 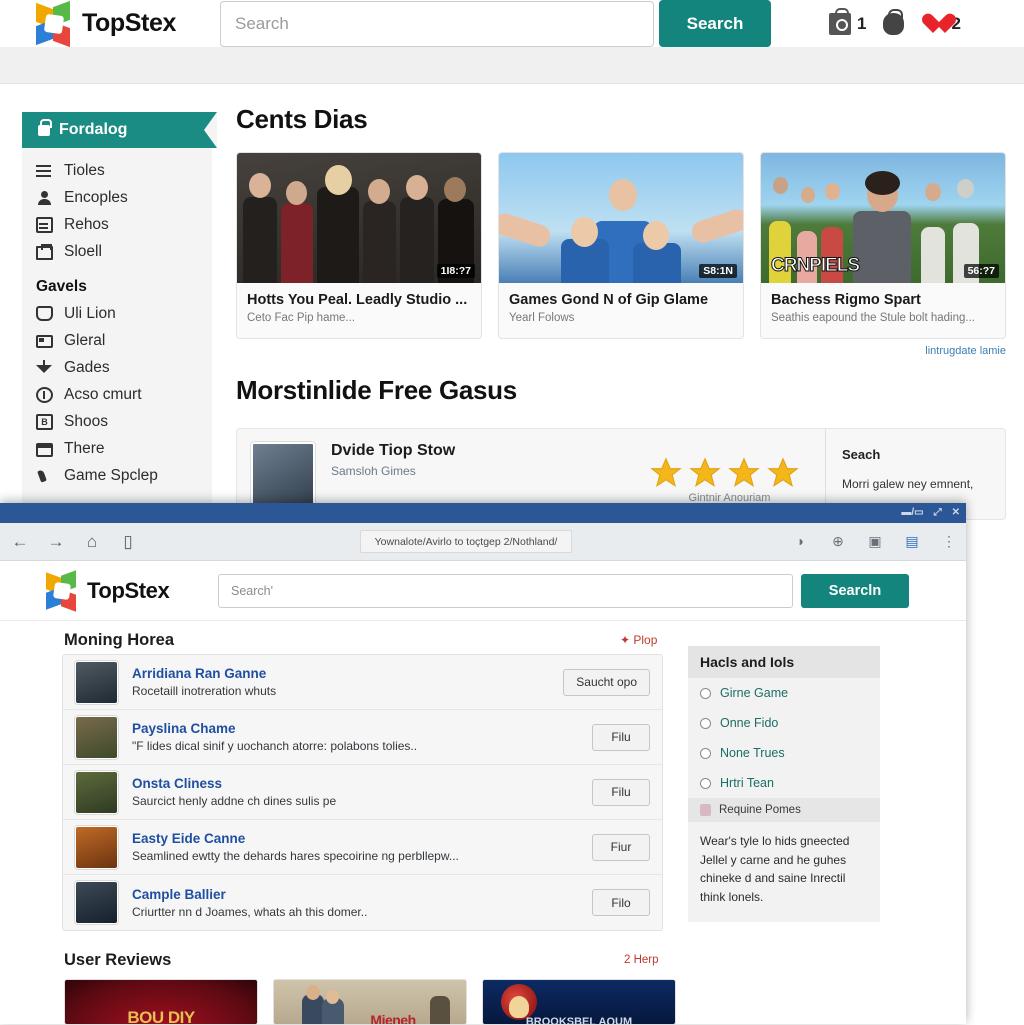 What do you see at coordinates (847, 21) in the screenshot?
I see `shopping-bag-item: 1` at bounding box center [847, 21].